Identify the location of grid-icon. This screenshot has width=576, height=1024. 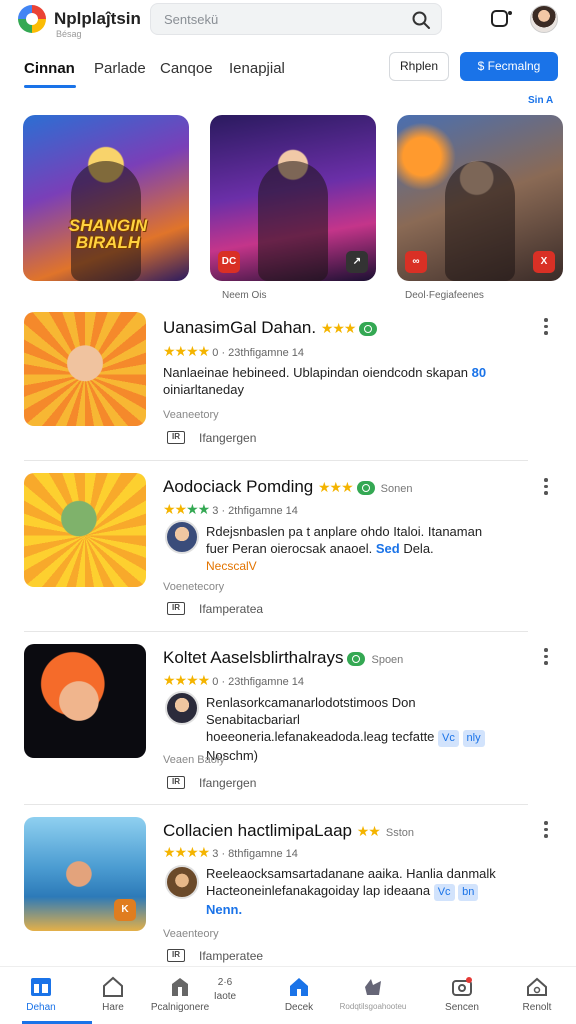
(41, 987).